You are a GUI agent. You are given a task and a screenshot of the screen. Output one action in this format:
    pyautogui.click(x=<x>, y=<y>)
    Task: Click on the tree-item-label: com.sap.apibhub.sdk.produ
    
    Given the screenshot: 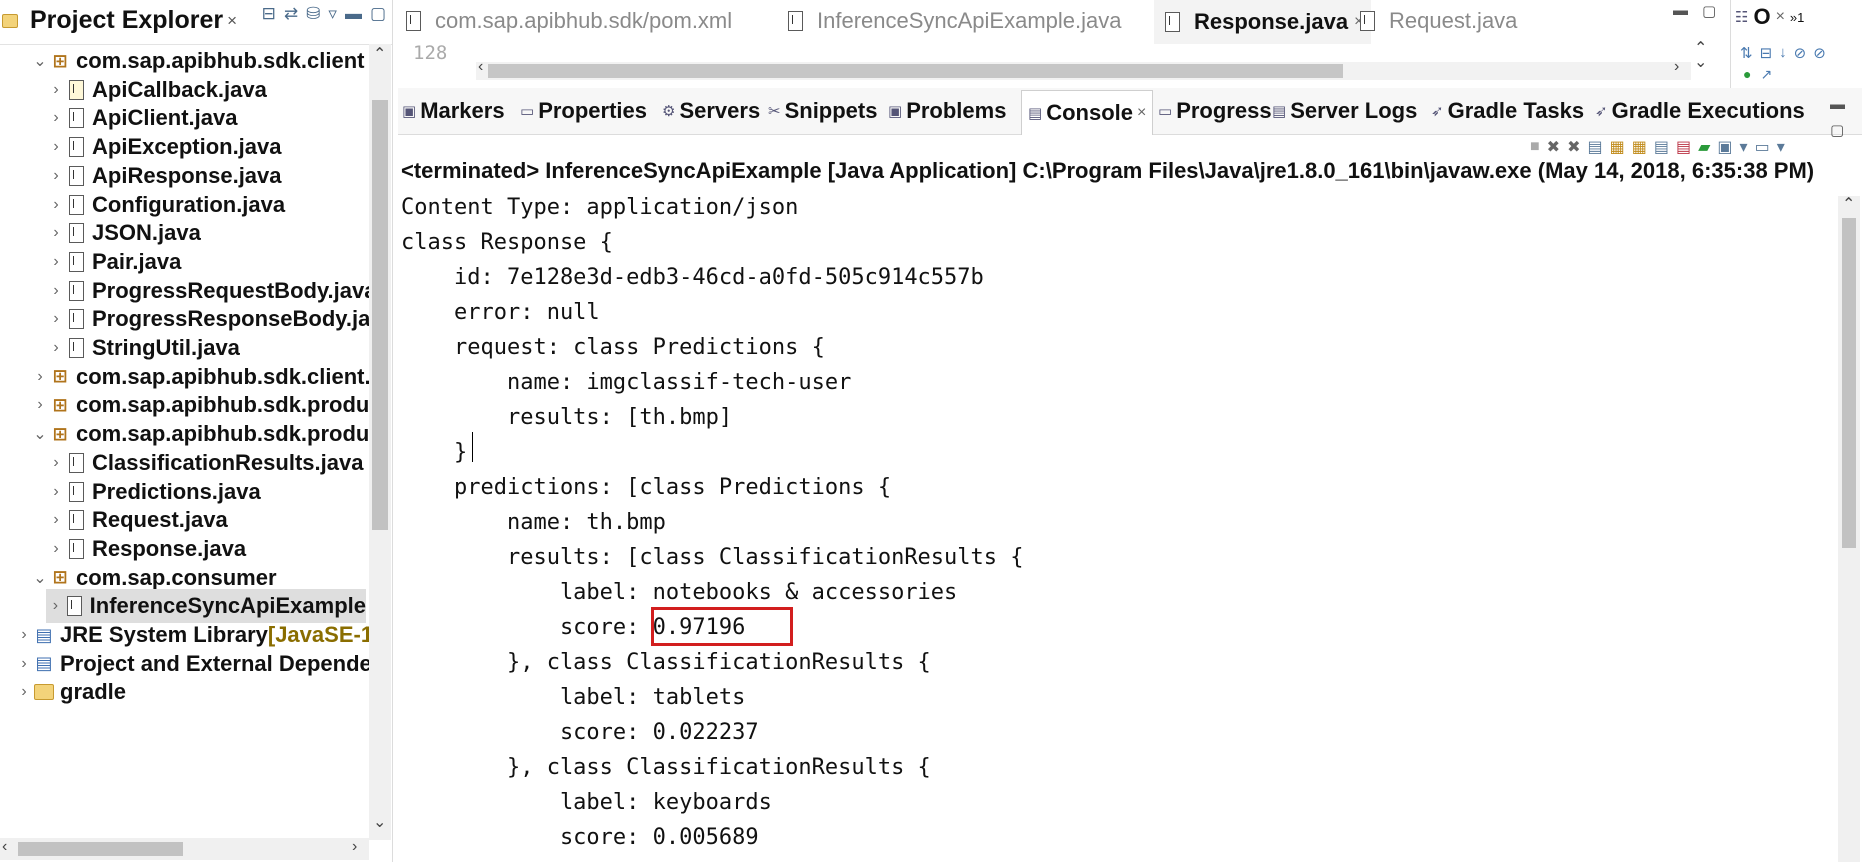 What is the action you would take?
    pyautogui.click(x=223, y=405)
    